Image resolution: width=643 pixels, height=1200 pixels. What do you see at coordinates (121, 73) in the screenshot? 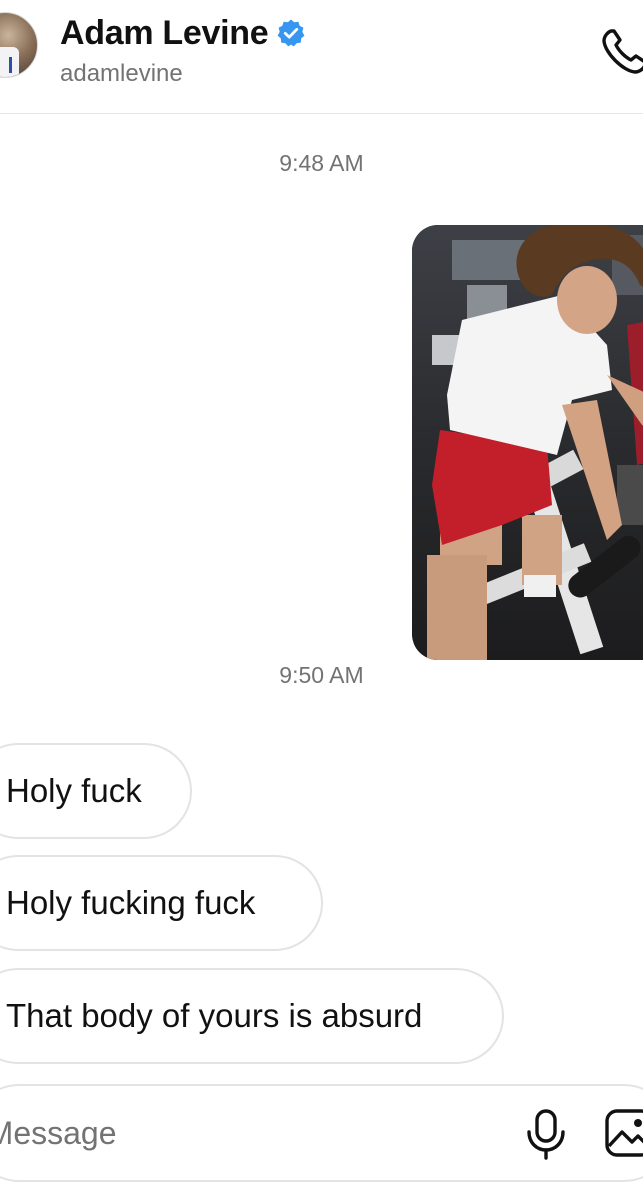
I see `contact-handle: adamlevine` at bounding box center [121, 73].